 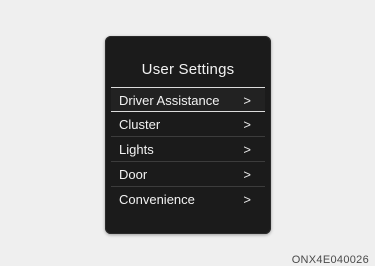 I want to click on menu-item-door: Door >, so click(x=188, y=174).